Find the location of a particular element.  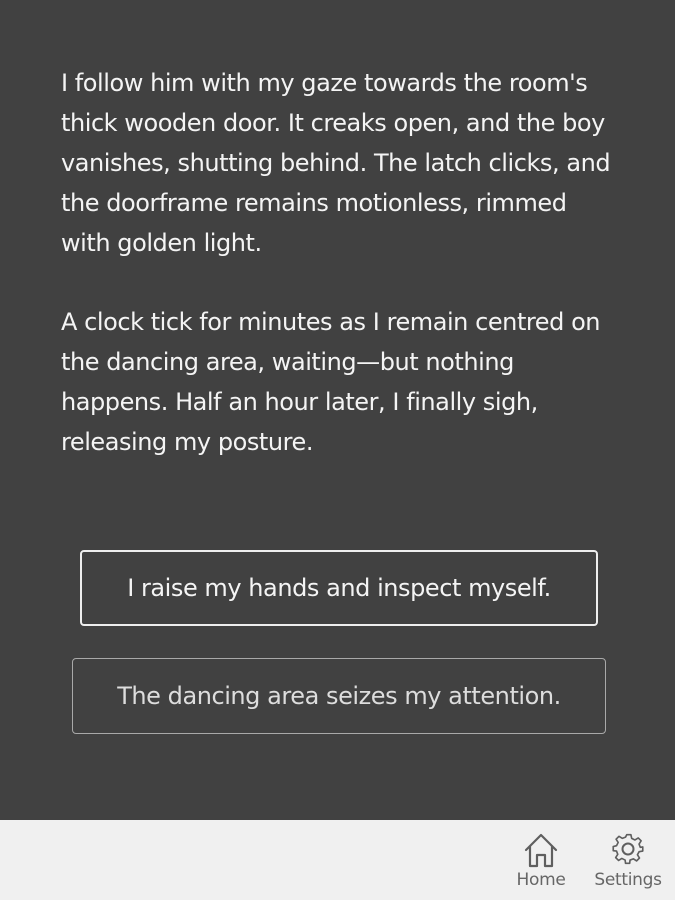

bottom-navigation-bar: Home Settings is located at coordinates (337, 860).